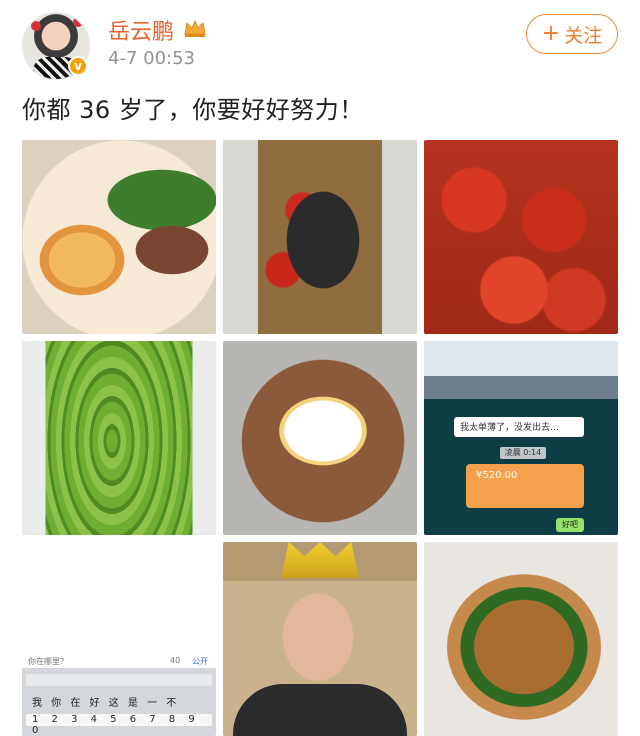 The image size is (640, 736). Describe the element at coordinates (193, 110) in the screenshot. I see `post-text: 你都 36 岁了，你要好好努力！` at that location.